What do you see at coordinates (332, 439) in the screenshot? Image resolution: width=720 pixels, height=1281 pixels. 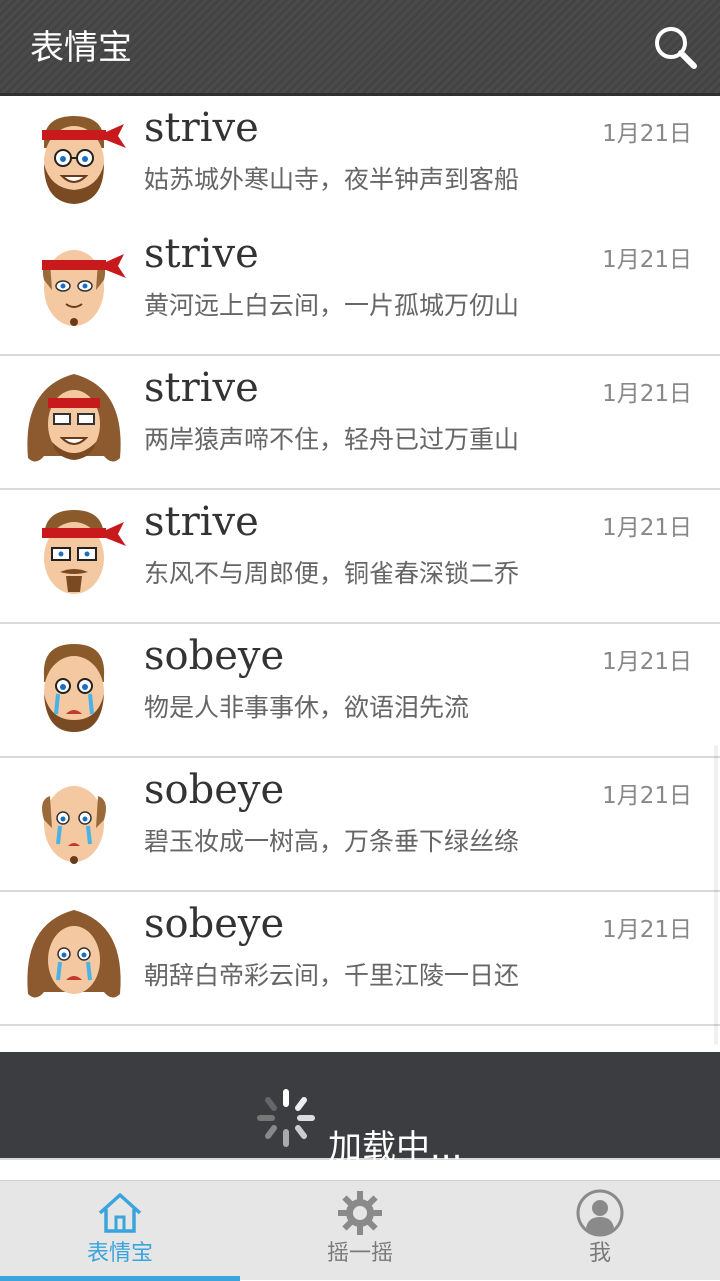 I see `message-preview: 两岸猿声啼不住，轻舟已过万重山` at bounding box center [332, 439].